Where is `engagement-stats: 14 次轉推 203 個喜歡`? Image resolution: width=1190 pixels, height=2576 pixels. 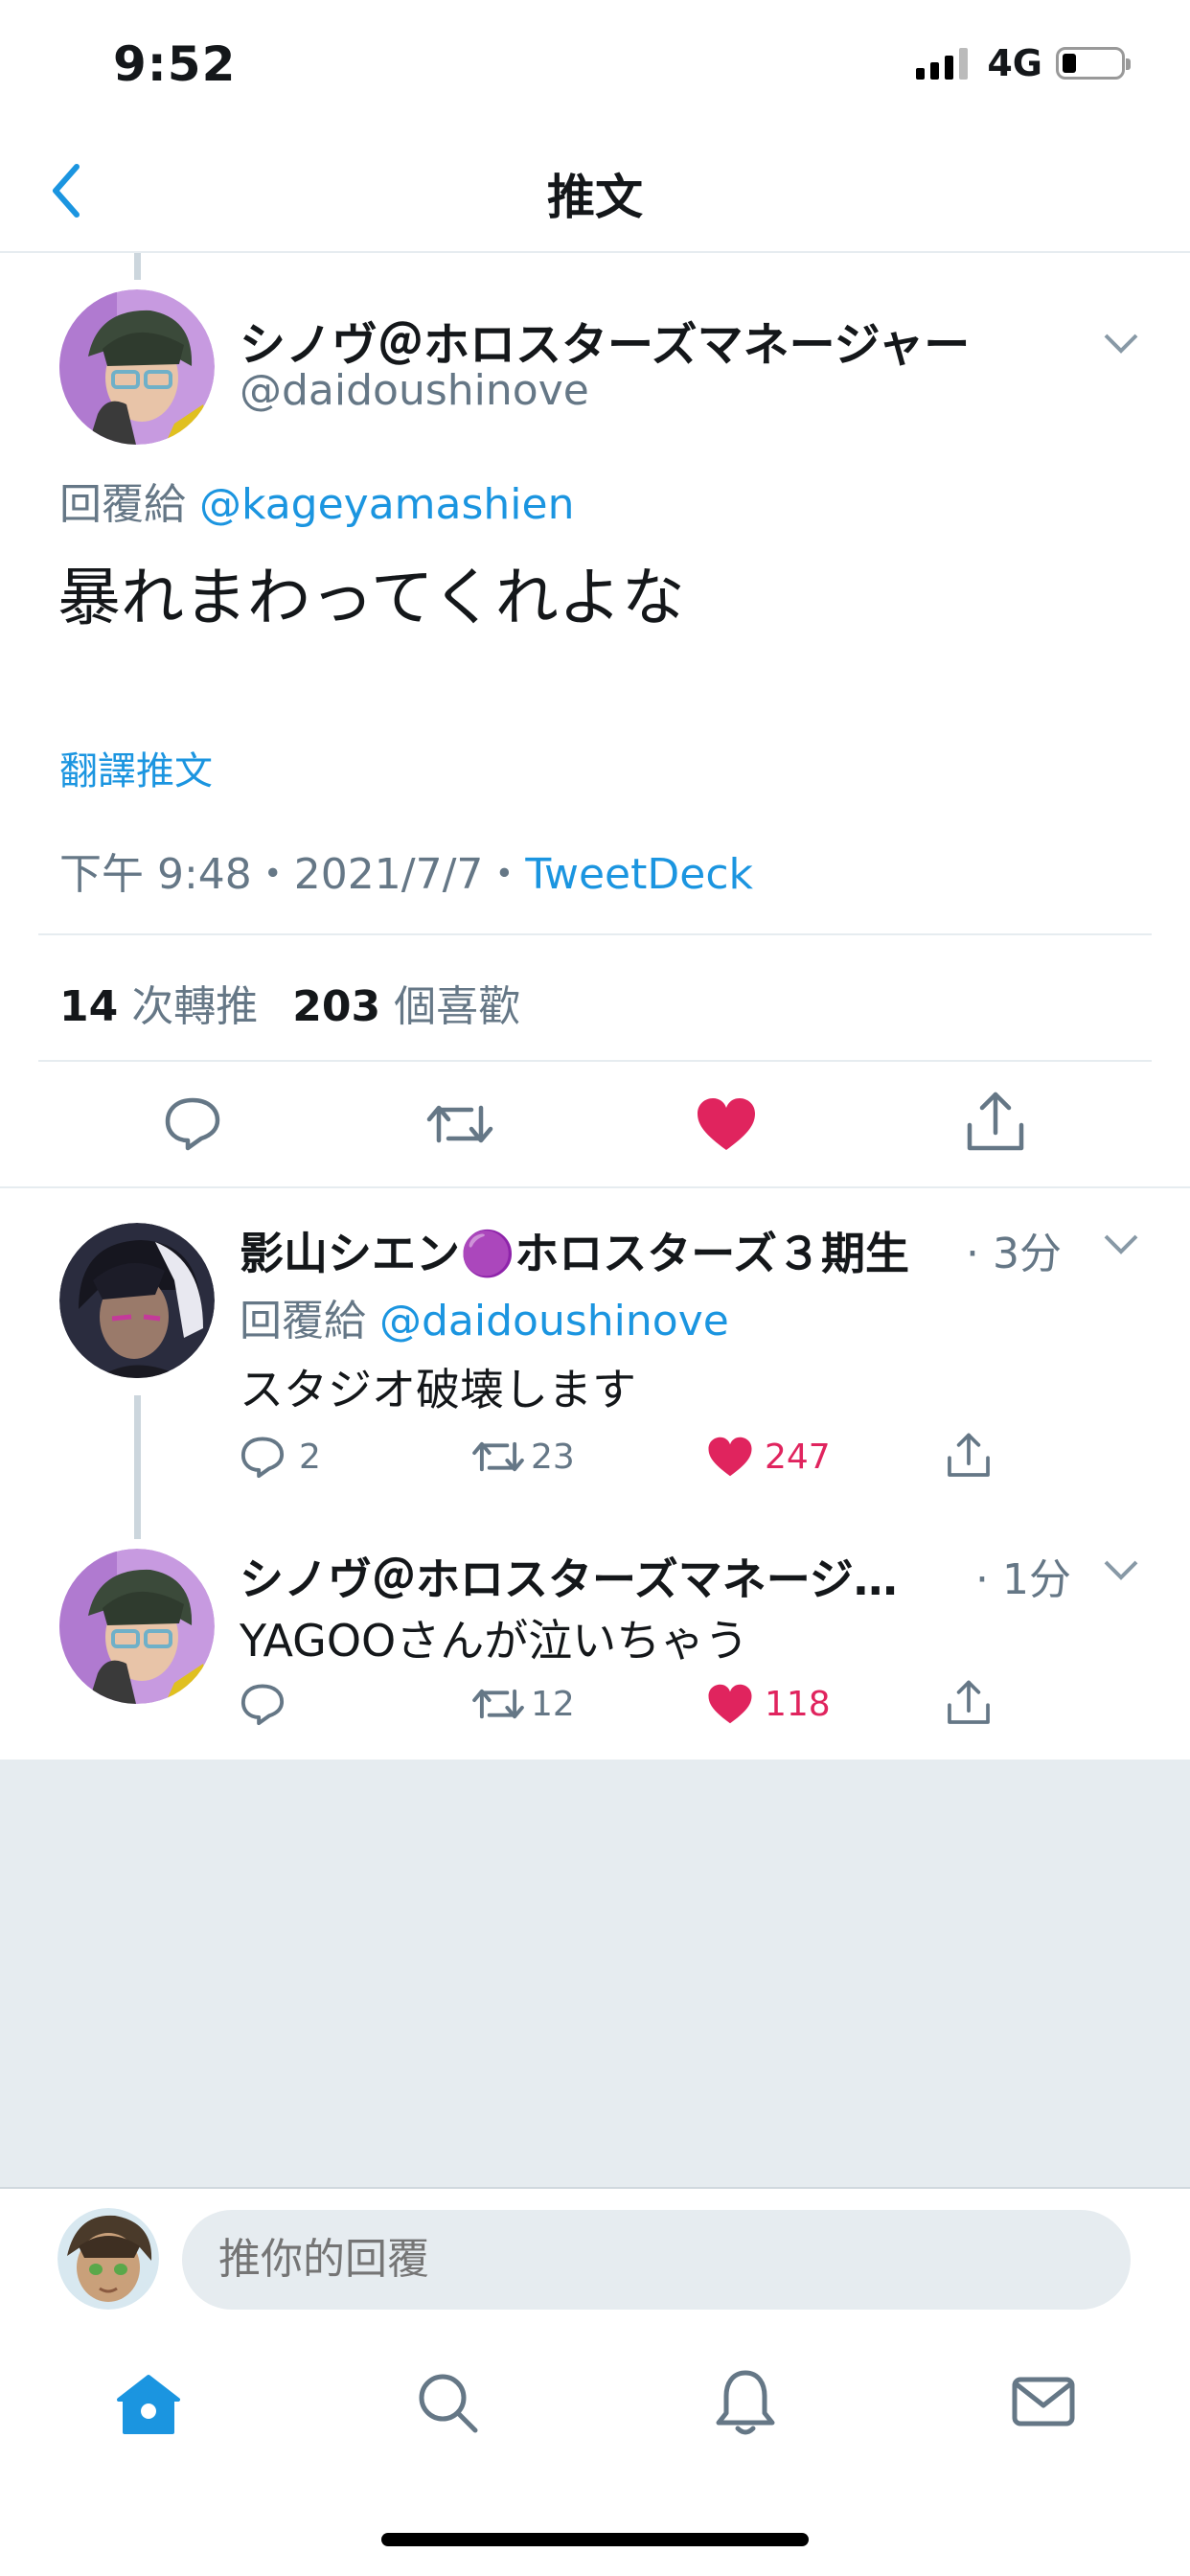 engagement-stats: 14 次轉推 203 個喜歡 is located at coordinates (289, 1002).